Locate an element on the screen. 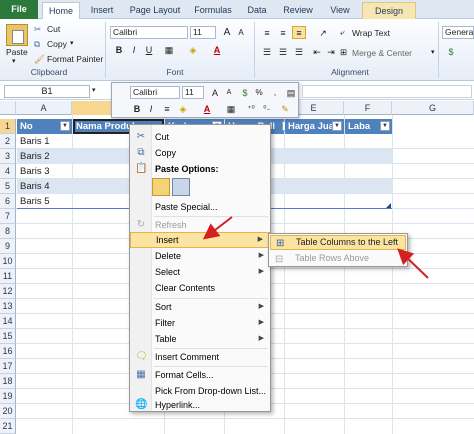 Image resolution: width=474 pixels, height=434 pixels. annotation-arrow-columns-left is located at coordinates (413, 263).